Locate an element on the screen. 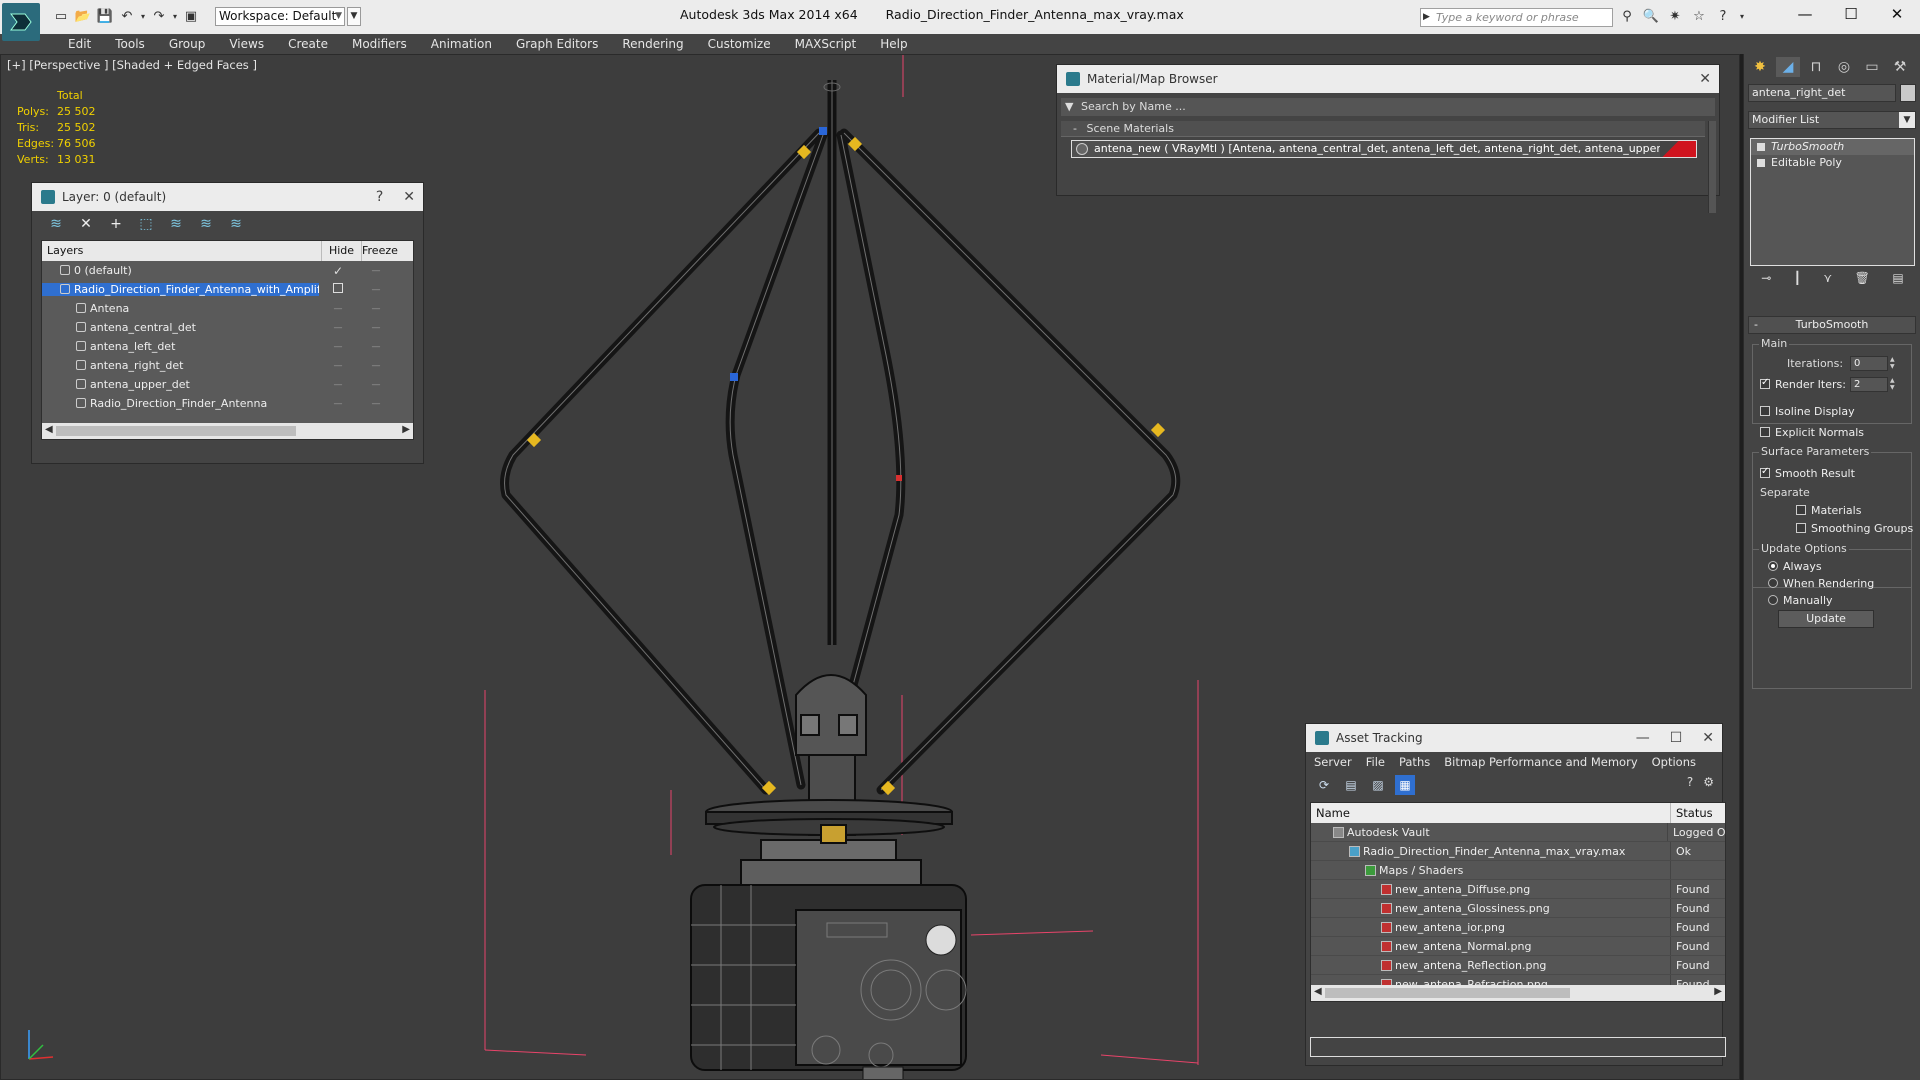 This screenshot has height=1080, width=1920. refresh-icon: ⟳ is located at coordinates (1324, 785).